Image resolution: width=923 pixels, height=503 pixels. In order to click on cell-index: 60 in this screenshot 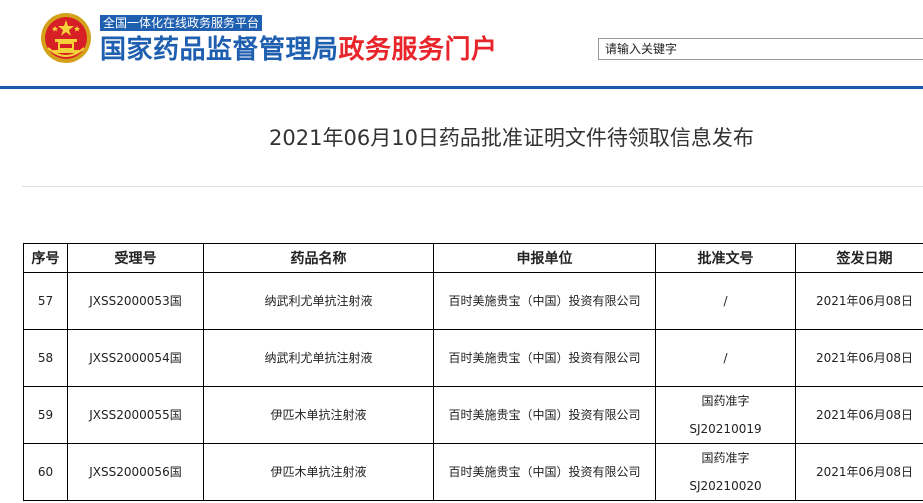, I will do `click(45, 472)`.